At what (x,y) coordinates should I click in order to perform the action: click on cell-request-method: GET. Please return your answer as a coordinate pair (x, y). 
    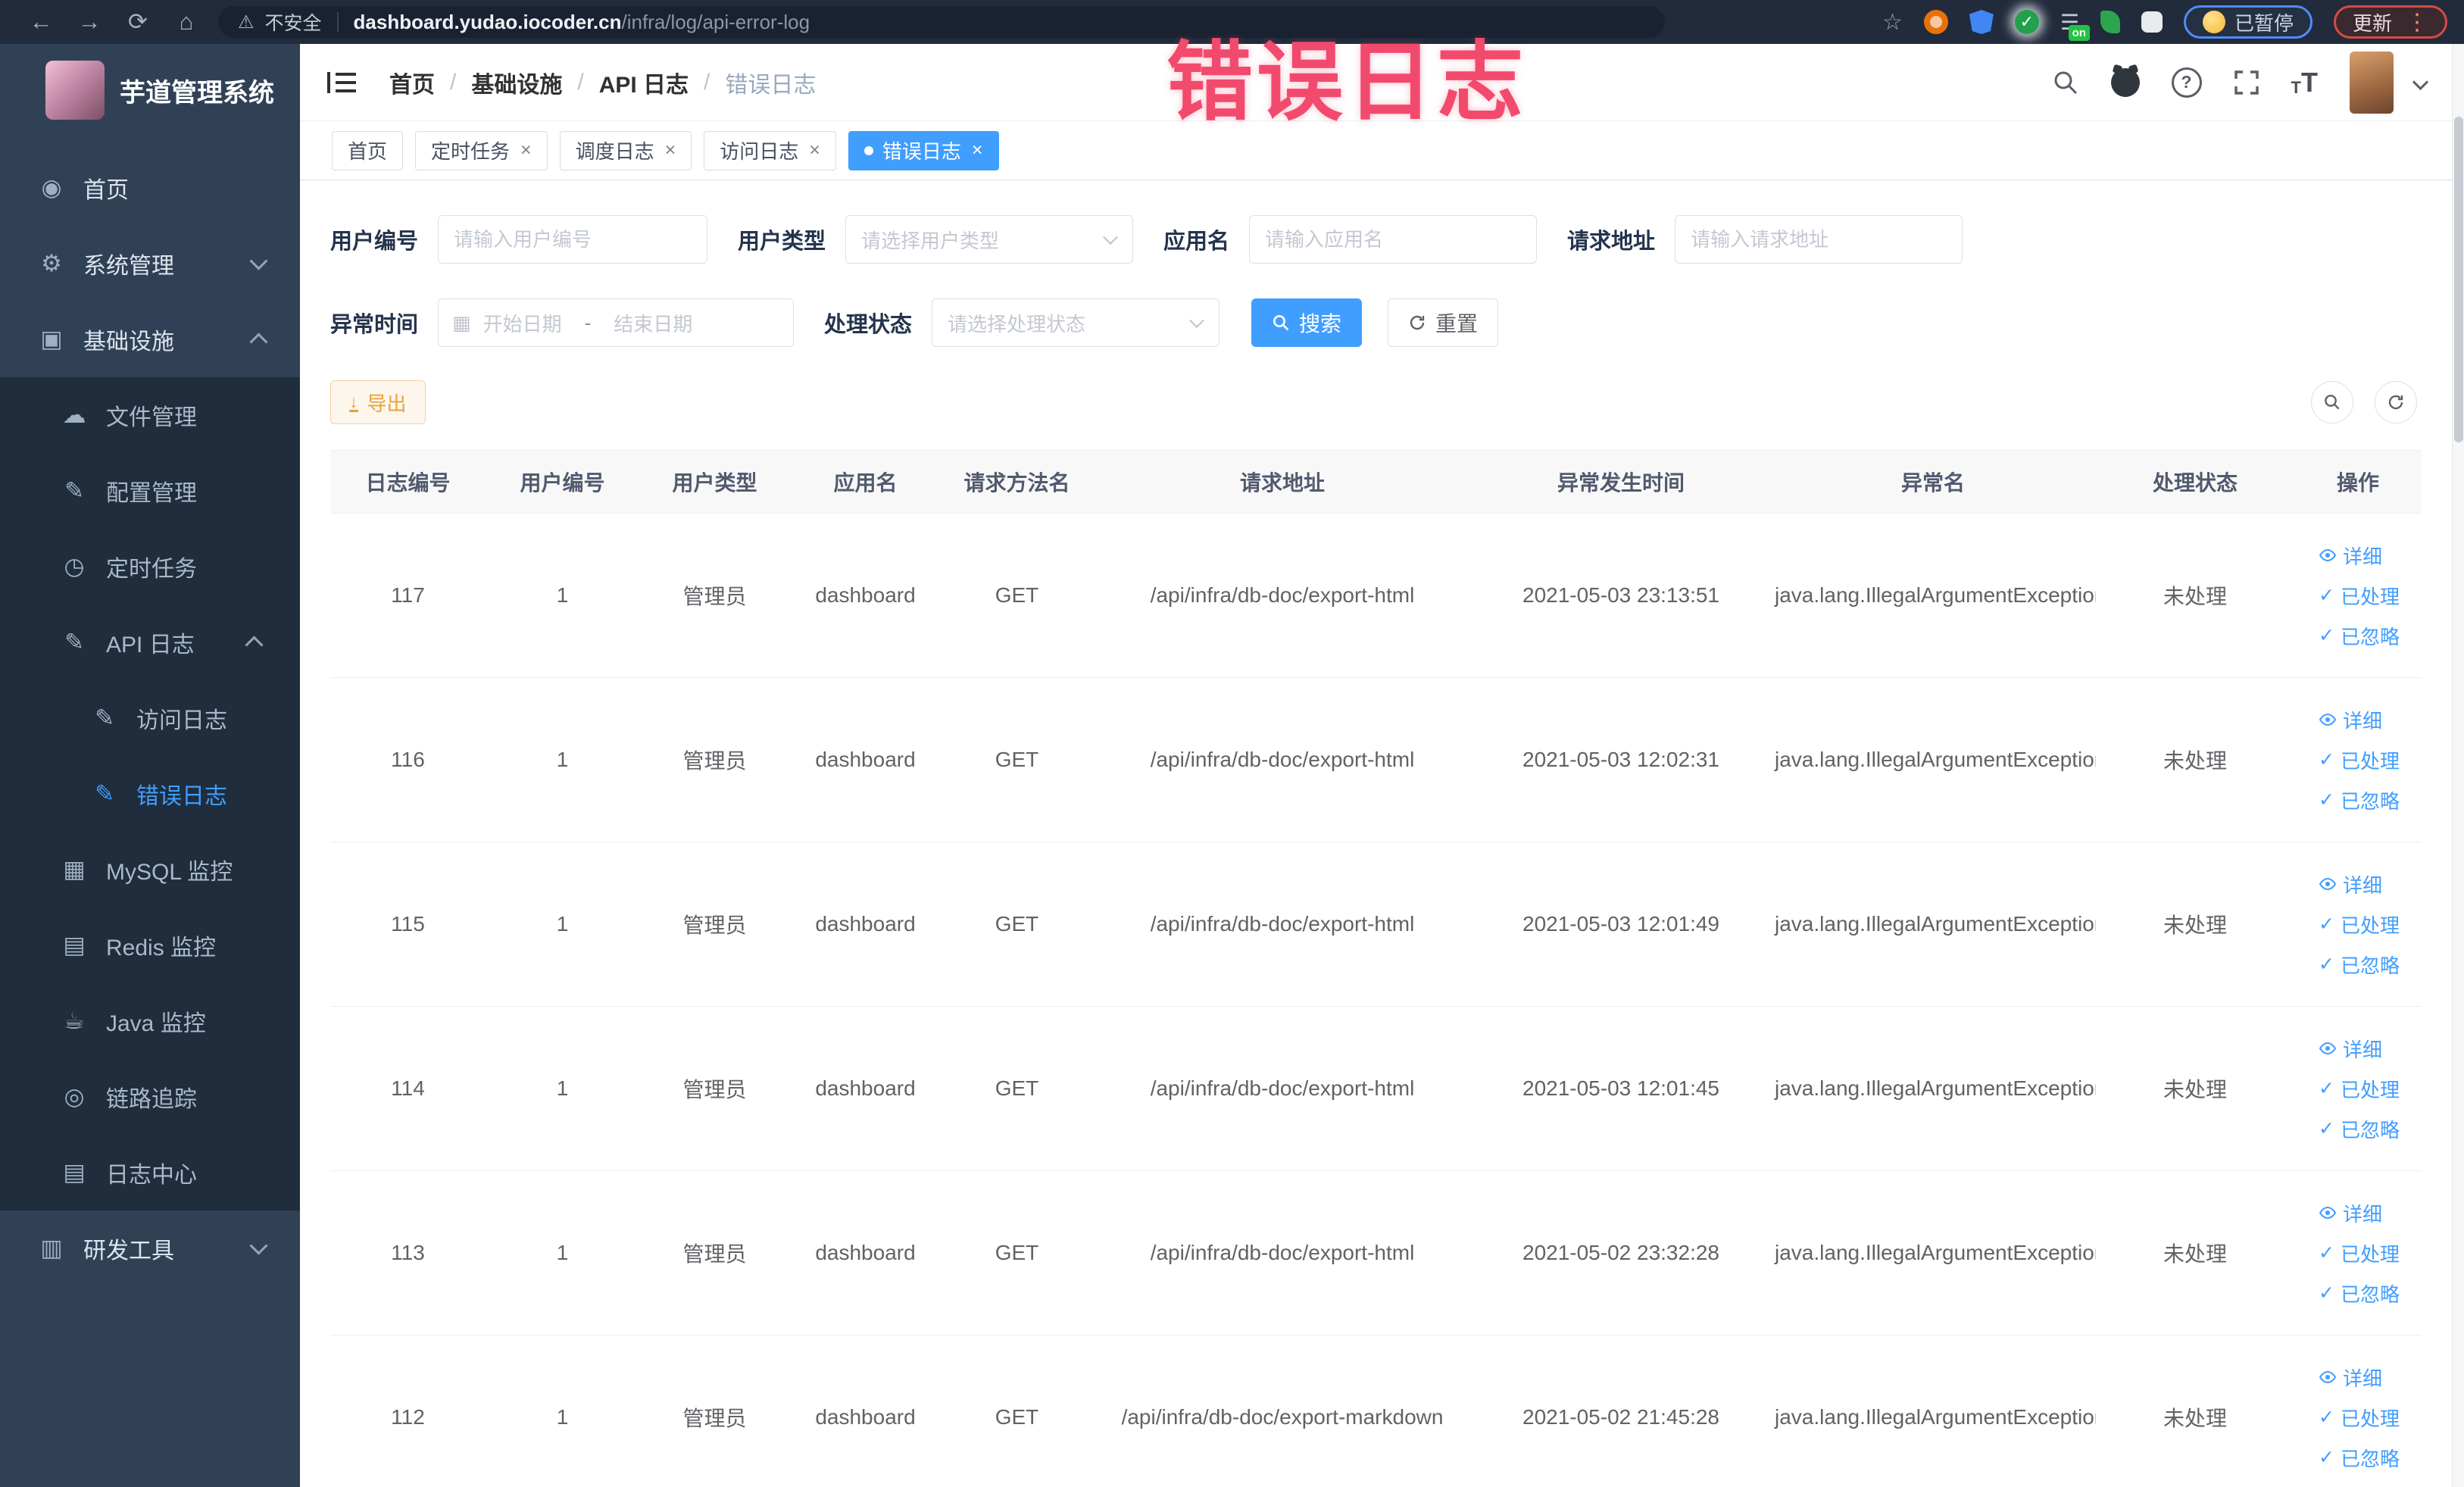
    Looking at the image, I should click on (1017, 759).